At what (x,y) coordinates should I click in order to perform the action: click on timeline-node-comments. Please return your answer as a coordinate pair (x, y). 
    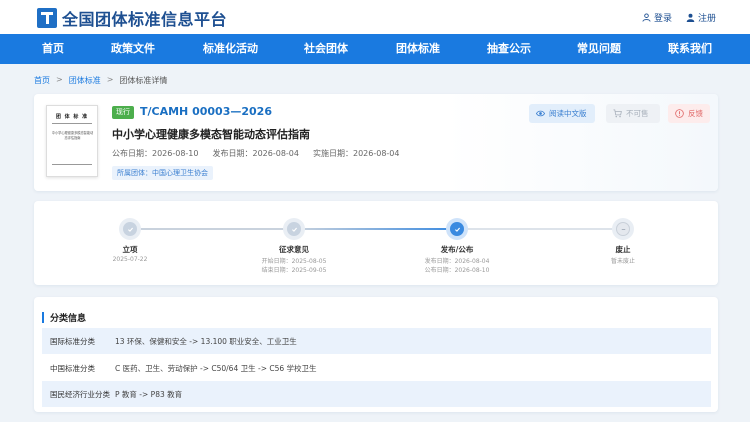
    Looking at the image, I should click on (294, 229).